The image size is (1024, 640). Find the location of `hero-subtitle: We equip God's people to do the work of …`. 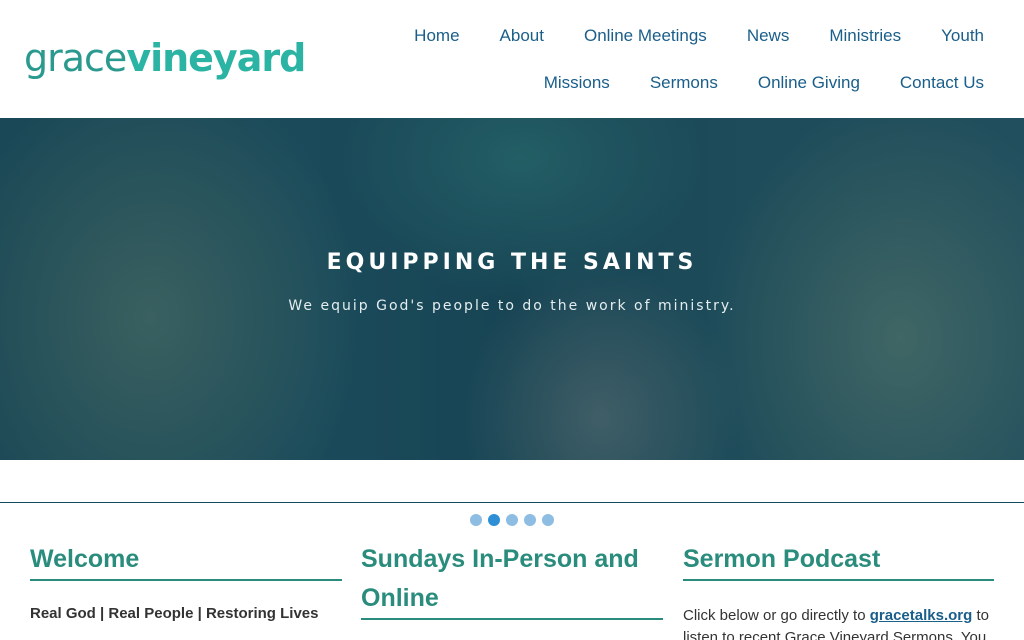

hero-subtitle: We equip God's people to do the work of … is located at coordinates (512, 306).